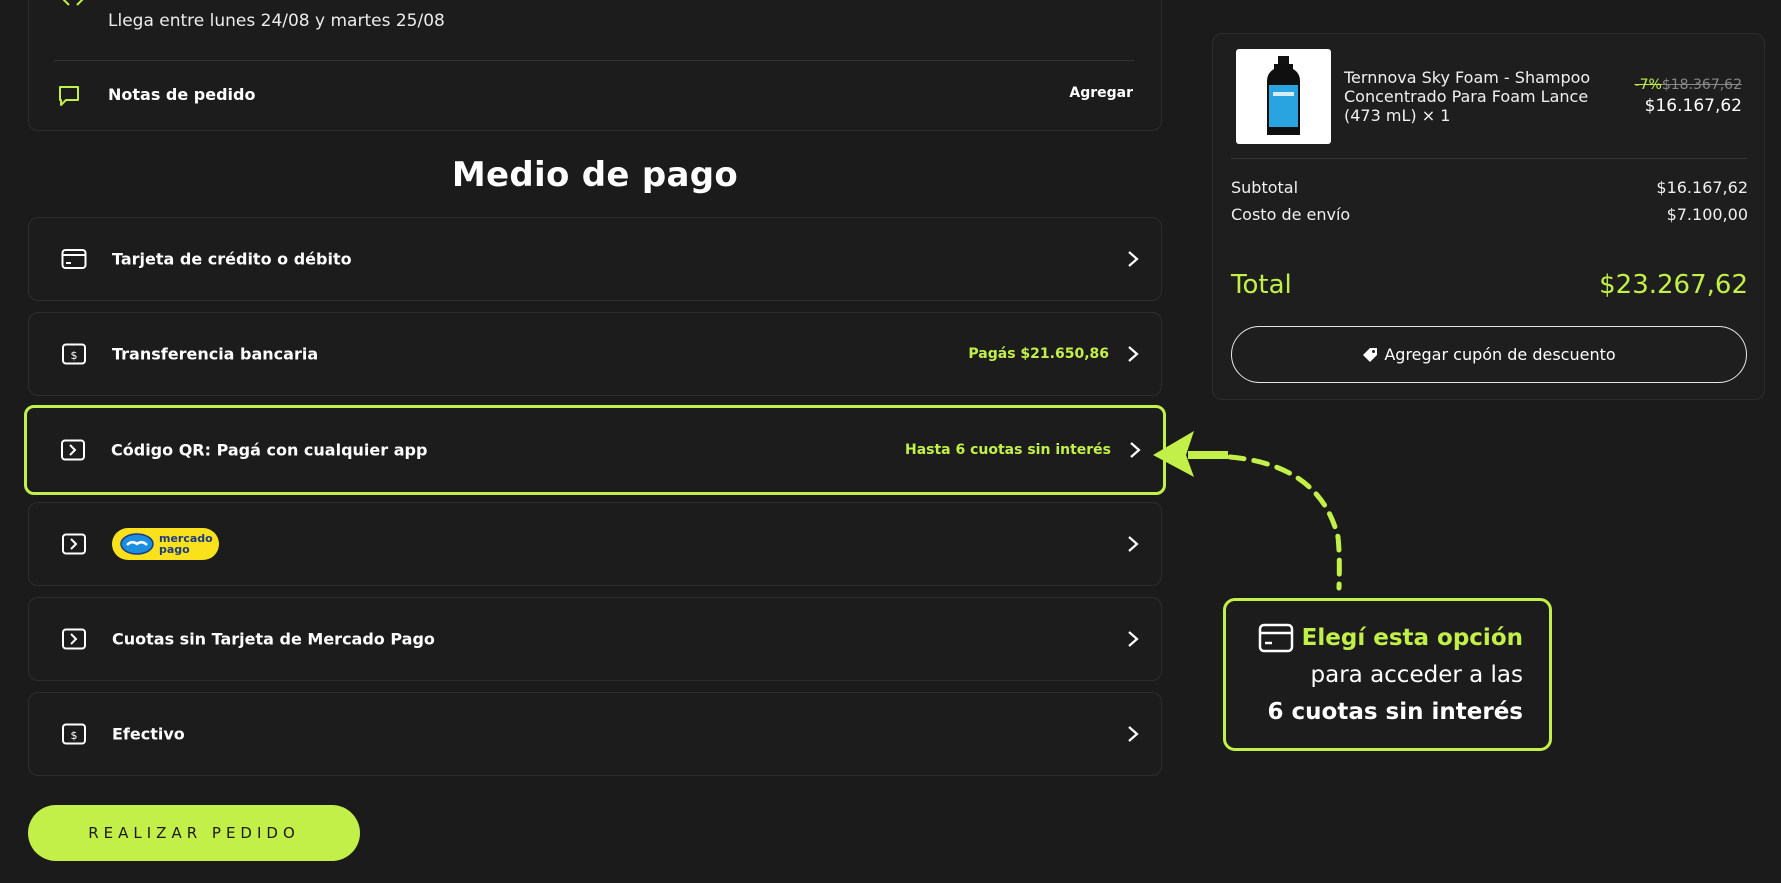 The height and width of the screenshot is (883, 1781). I want to click on product-old-price: -7%$18.367,62, so click(1688, 85).